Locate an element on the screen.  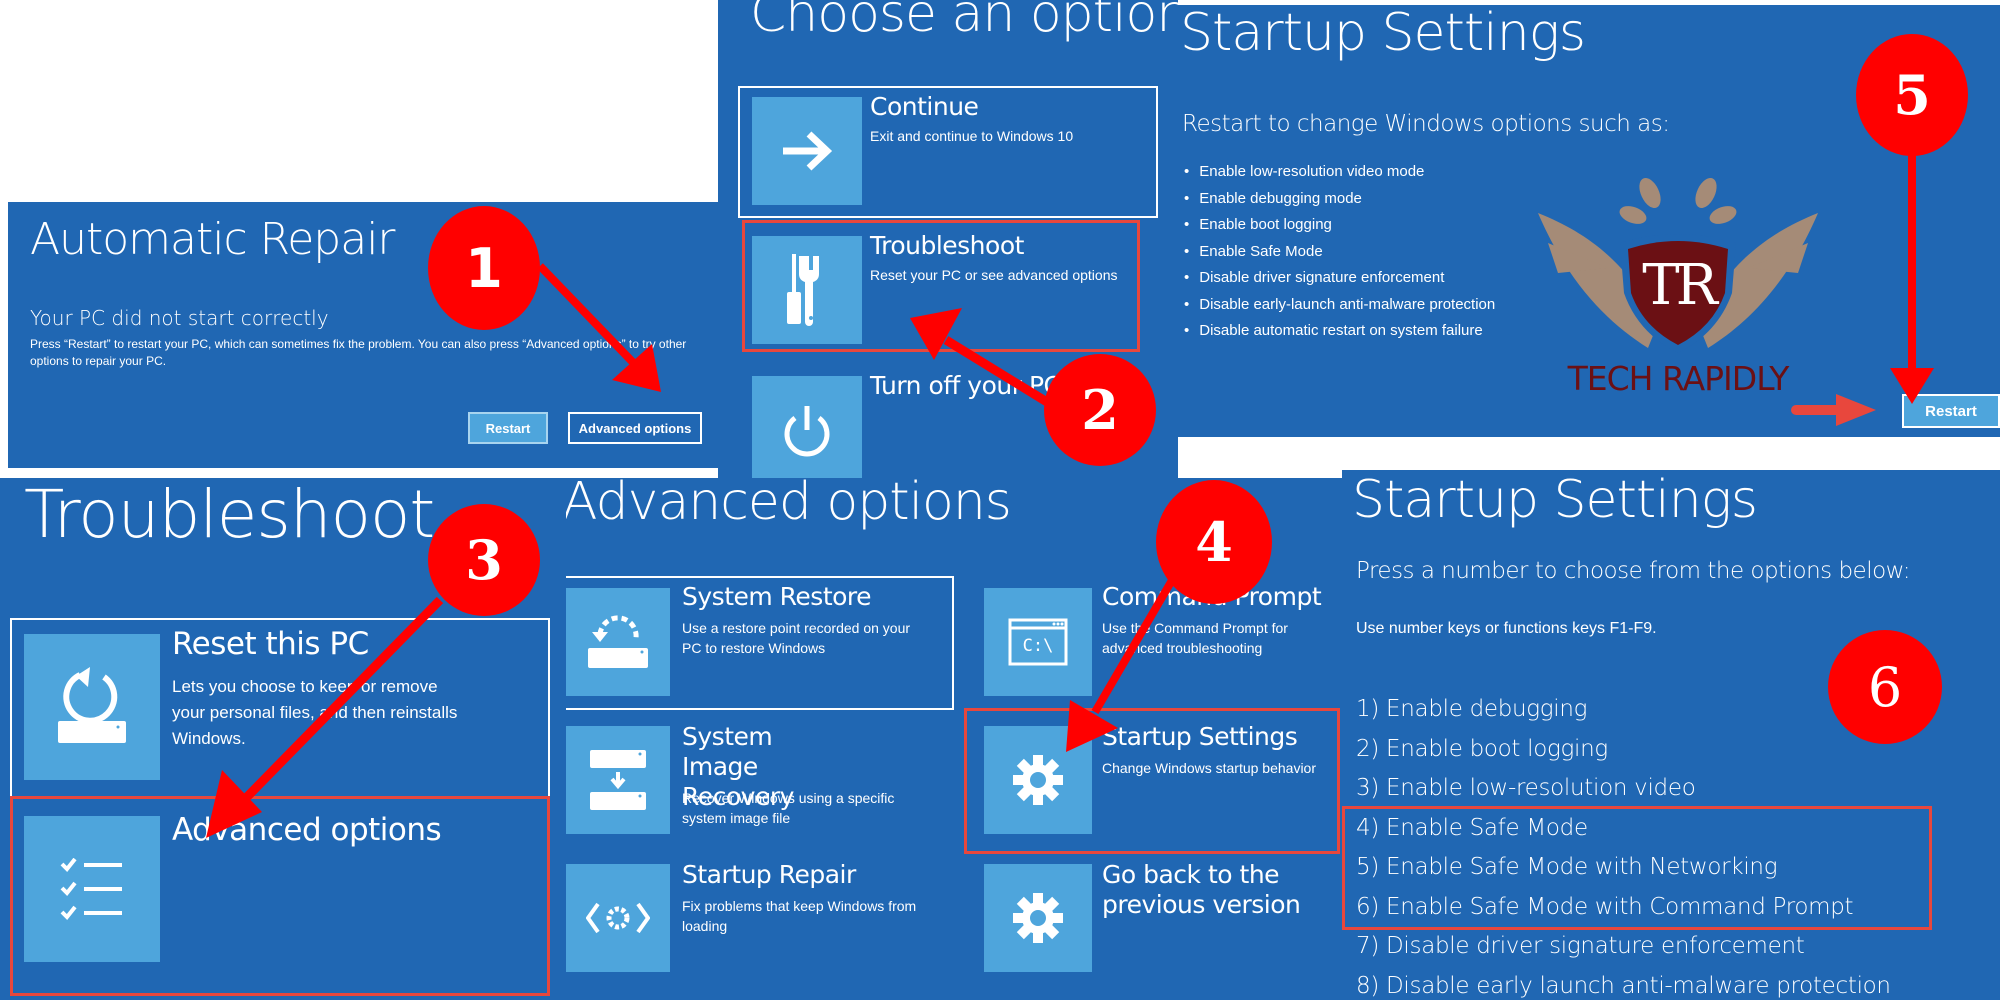
advanced-options-button: Advanced options is located at coordinates (635, 428).